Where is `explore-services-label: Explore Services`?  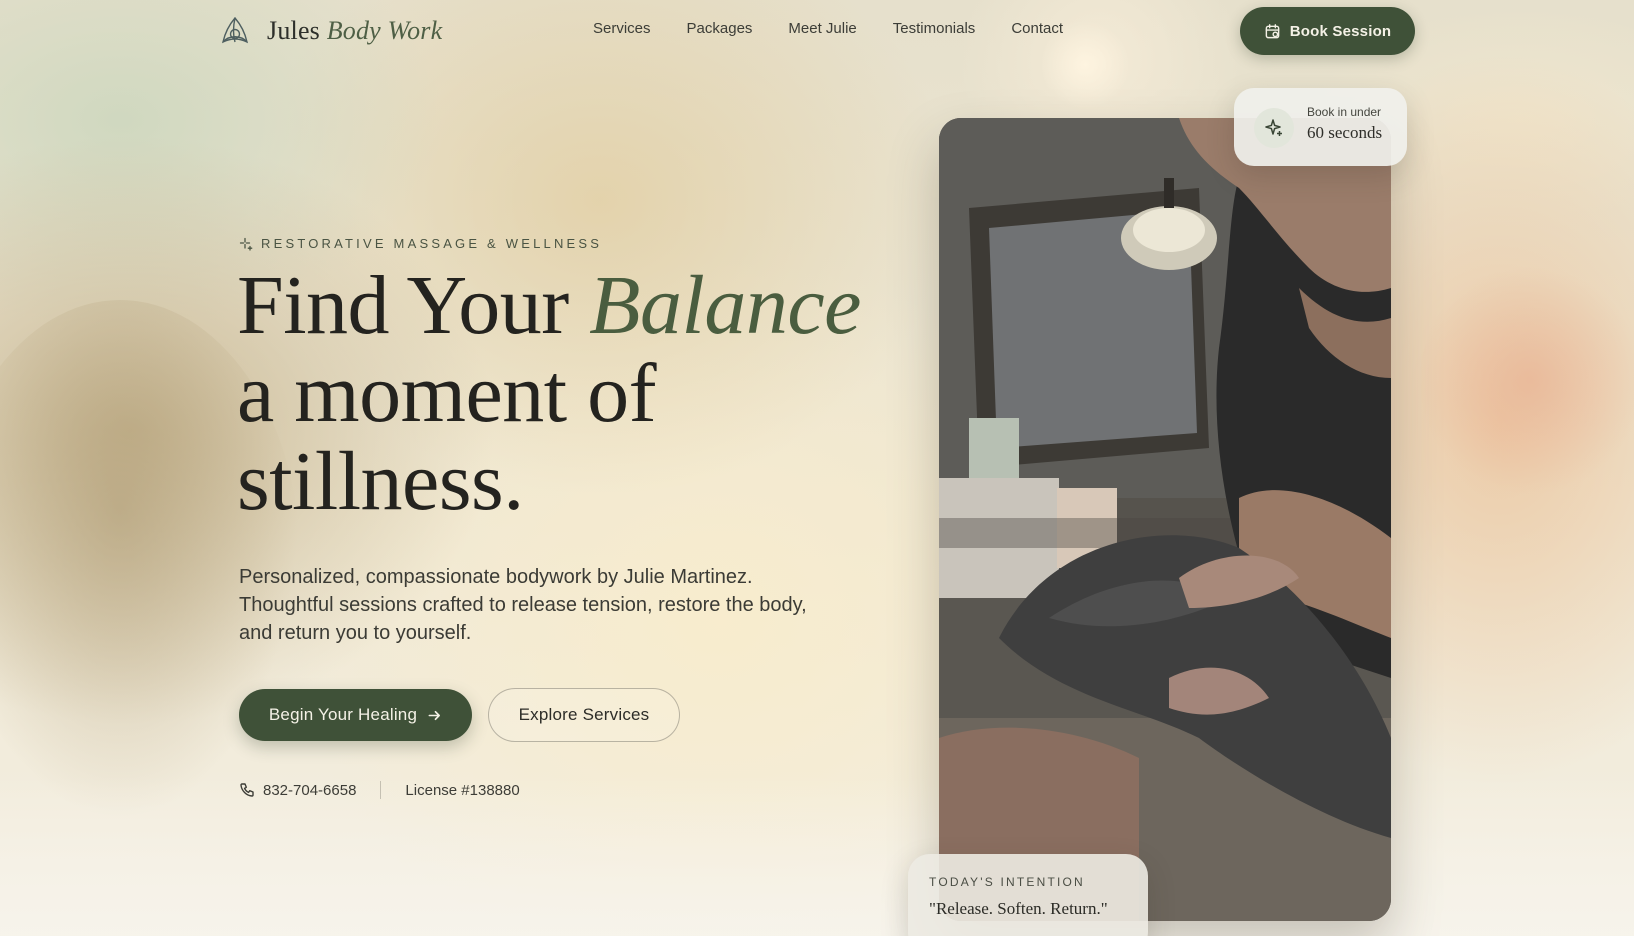 explore-services-label: Explore Services is located at coordinates (584, 714).